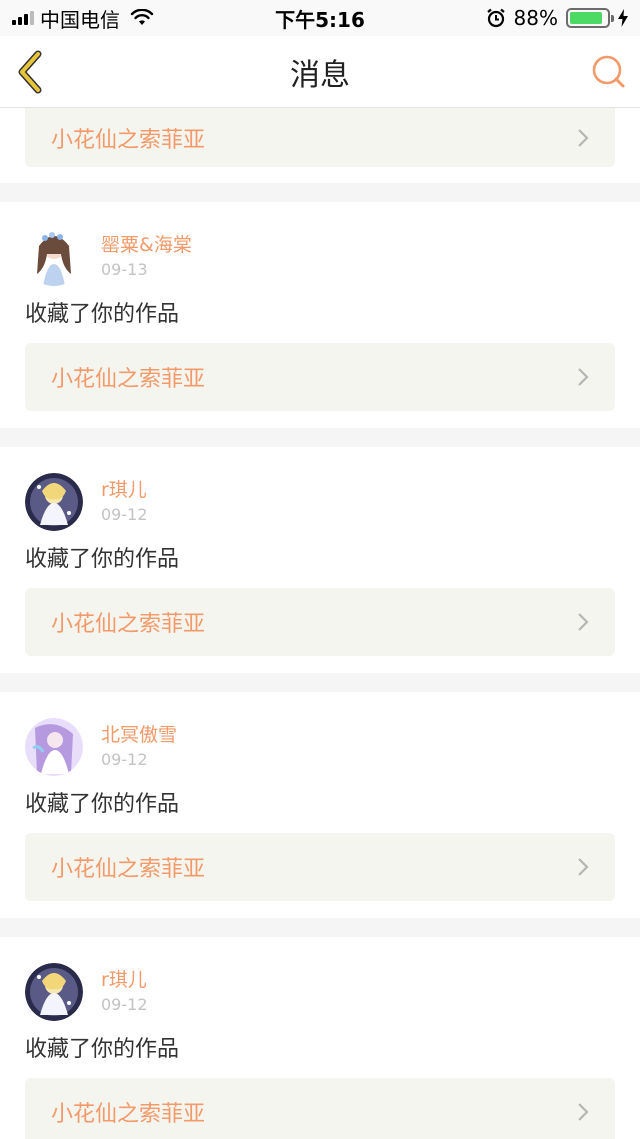 The height and width of the screenshot is (1139, 640). Describe the element at coordinates (623, 18) in the screenshot. I see `charging-icon` at that location.